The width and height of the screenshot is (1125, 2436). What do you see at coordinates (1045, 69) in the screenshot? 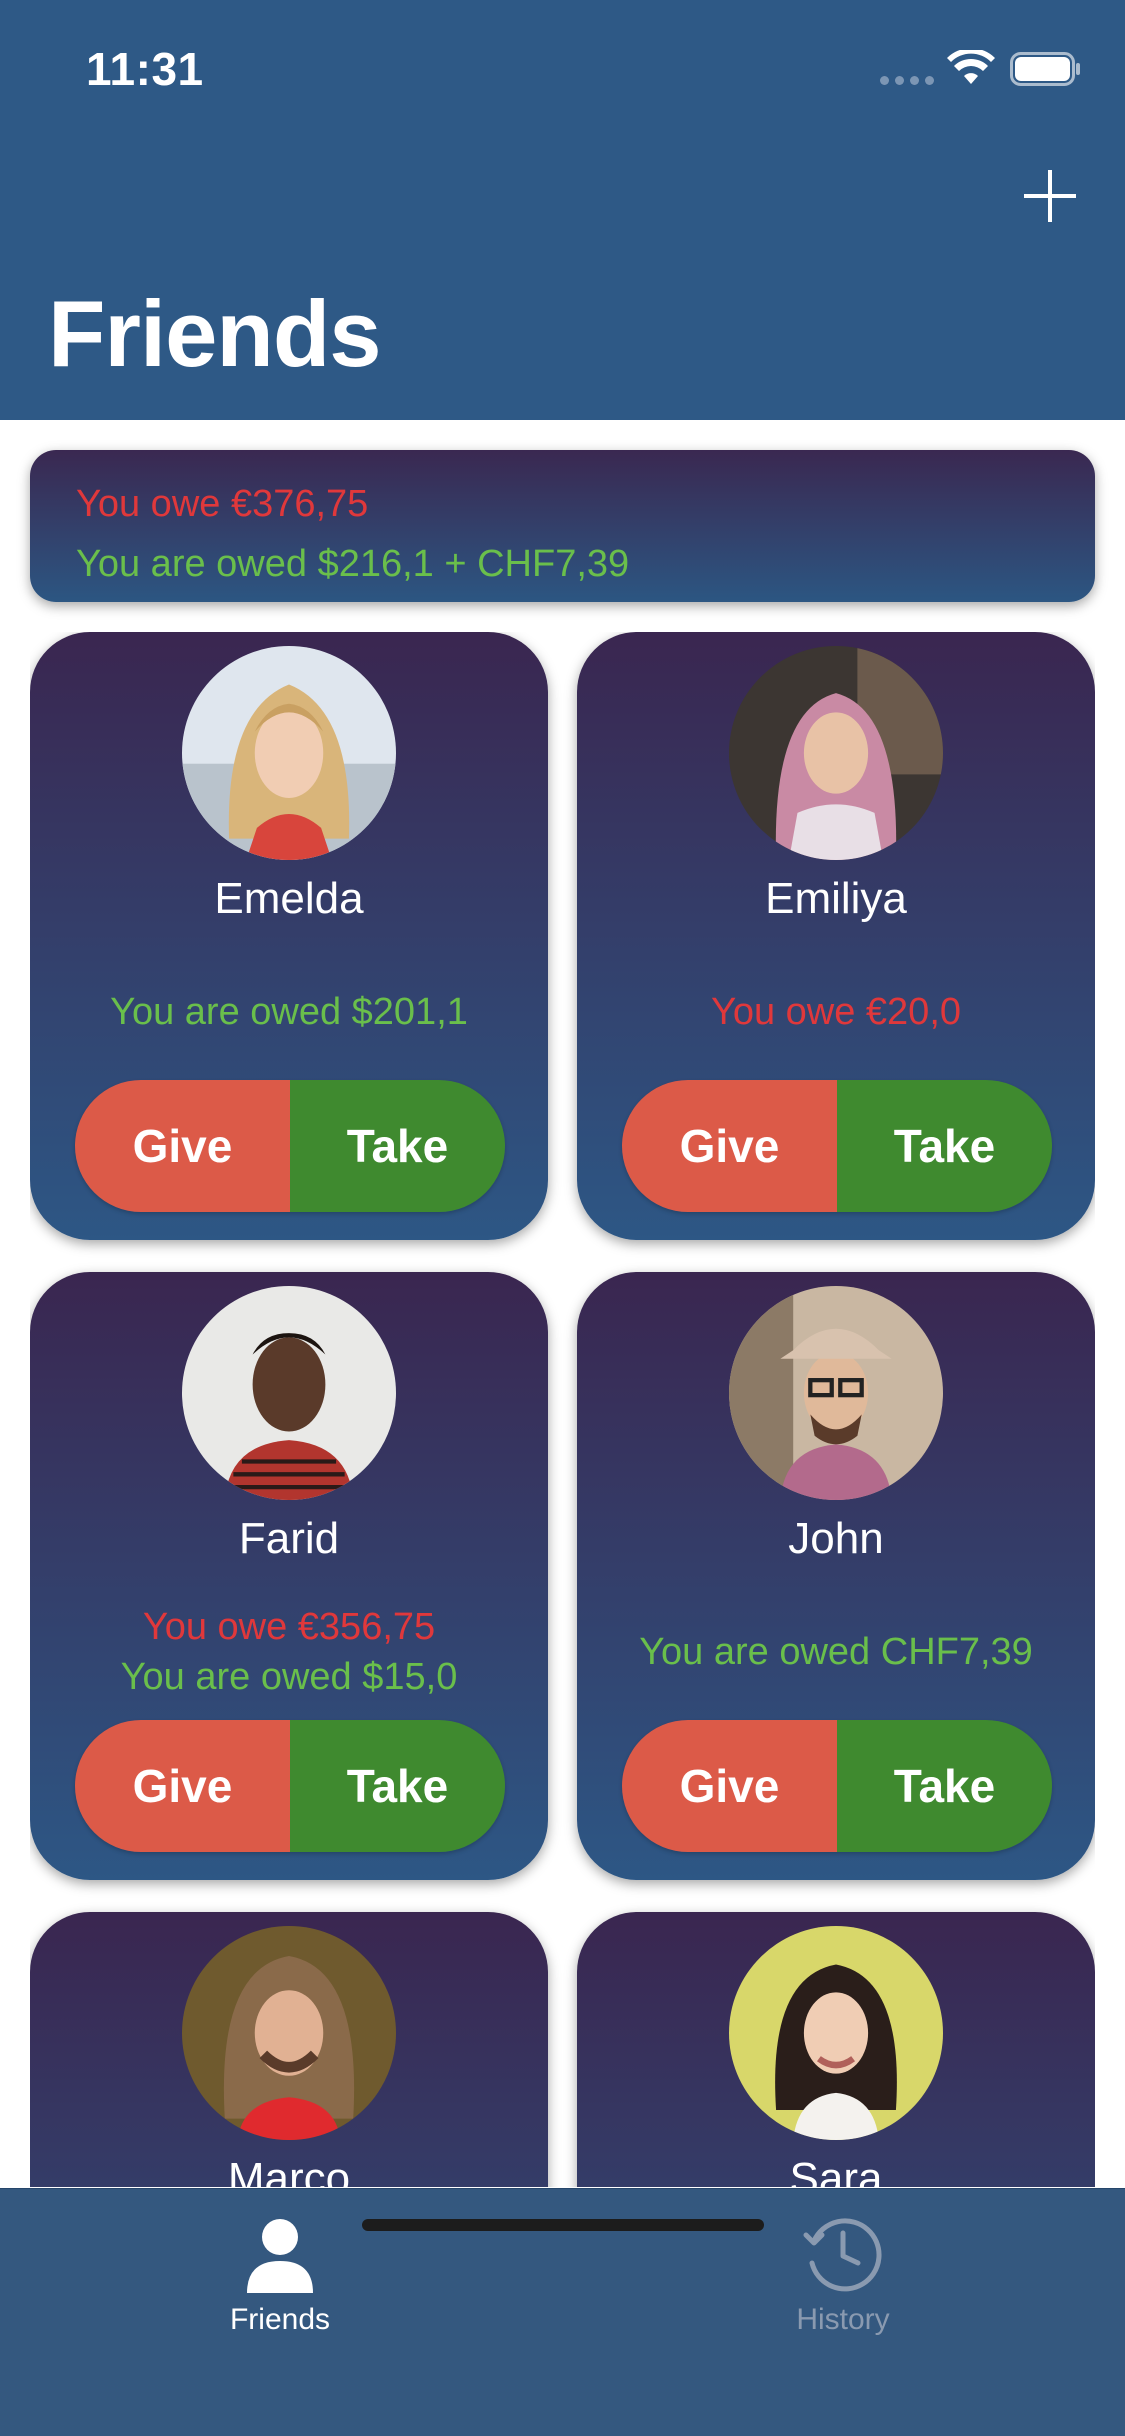
I see `battery-icon` at bounding box center [1045, 69].